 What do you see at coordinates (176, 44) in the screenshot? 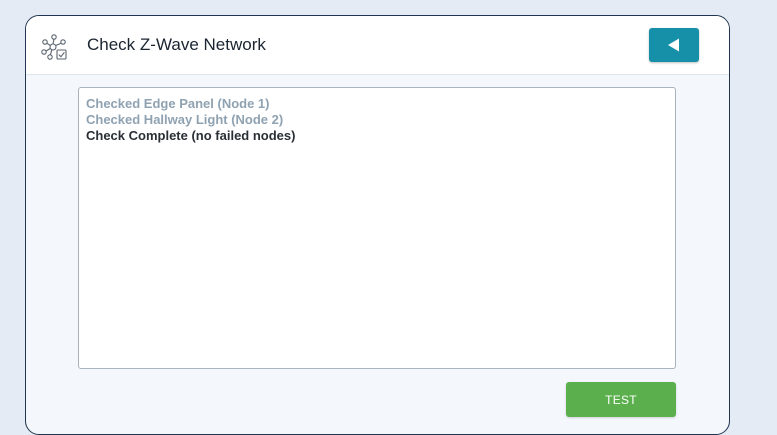
I see `page-title: Check Z-Wave Network` at bounding box center [176, 44].